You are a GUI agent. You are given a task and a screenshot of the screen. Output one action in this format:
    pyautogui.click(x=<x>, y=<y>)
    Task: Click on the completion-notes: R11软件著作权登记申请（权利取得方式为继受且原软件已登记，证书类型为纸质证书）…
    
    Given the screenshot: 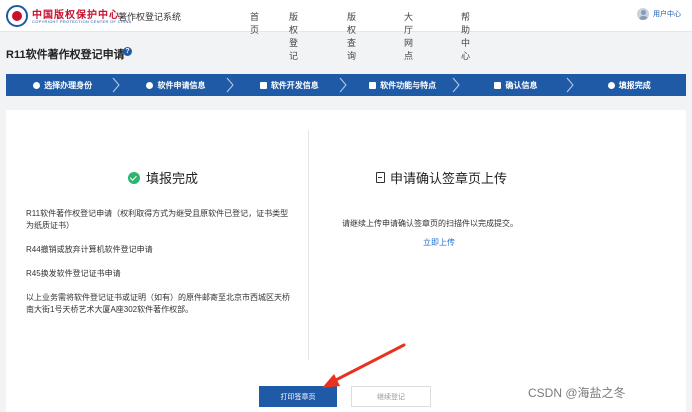 What is the action you would take?
    pyautogui.click(x=161, y=268)
    